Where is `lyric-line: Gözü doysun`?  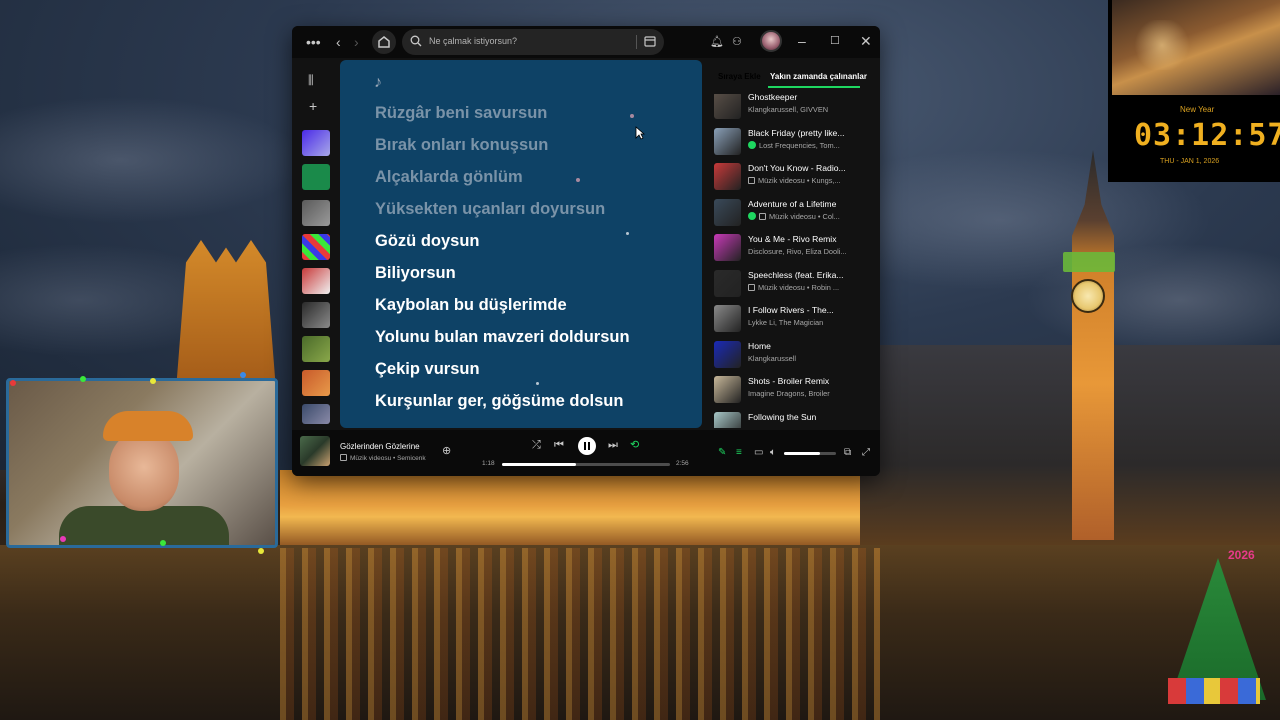
lyric-line: Gözü doysun is located at coordinates (427, 241).